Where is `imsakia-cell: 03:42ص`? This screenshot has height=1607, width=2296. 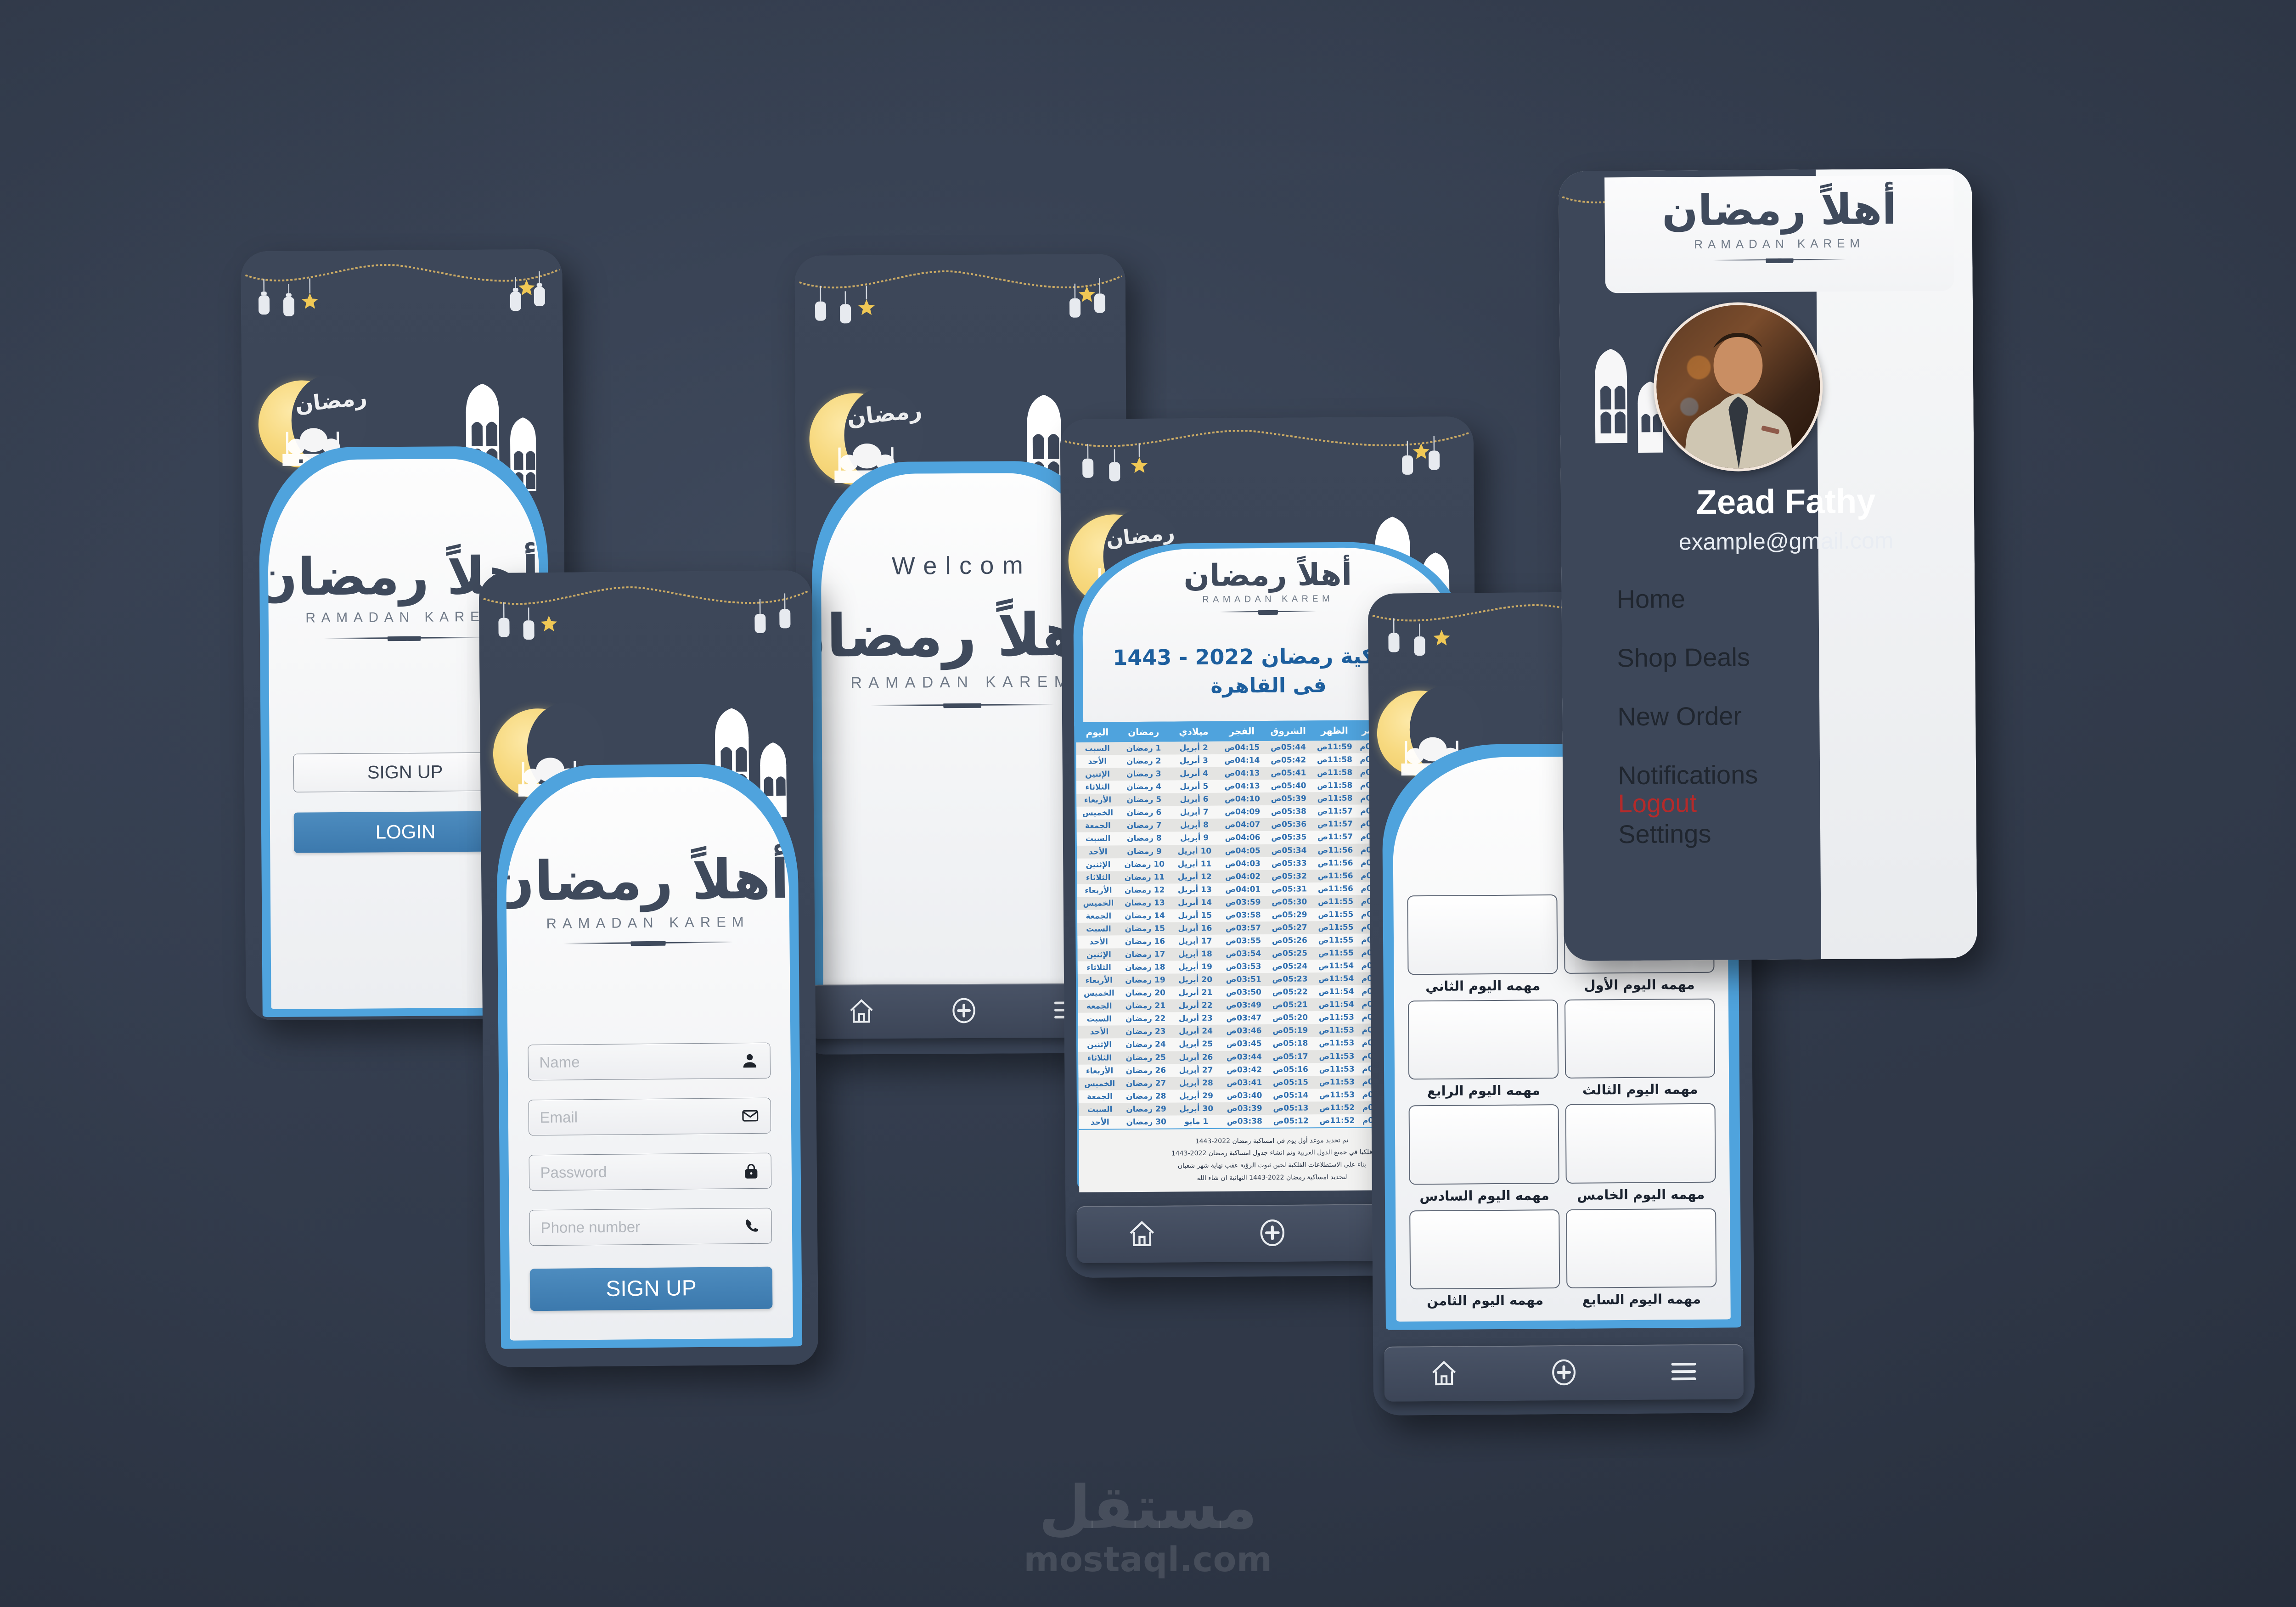
imsakia-cell: 03:42ص is located at coordinates (1244, 1070).